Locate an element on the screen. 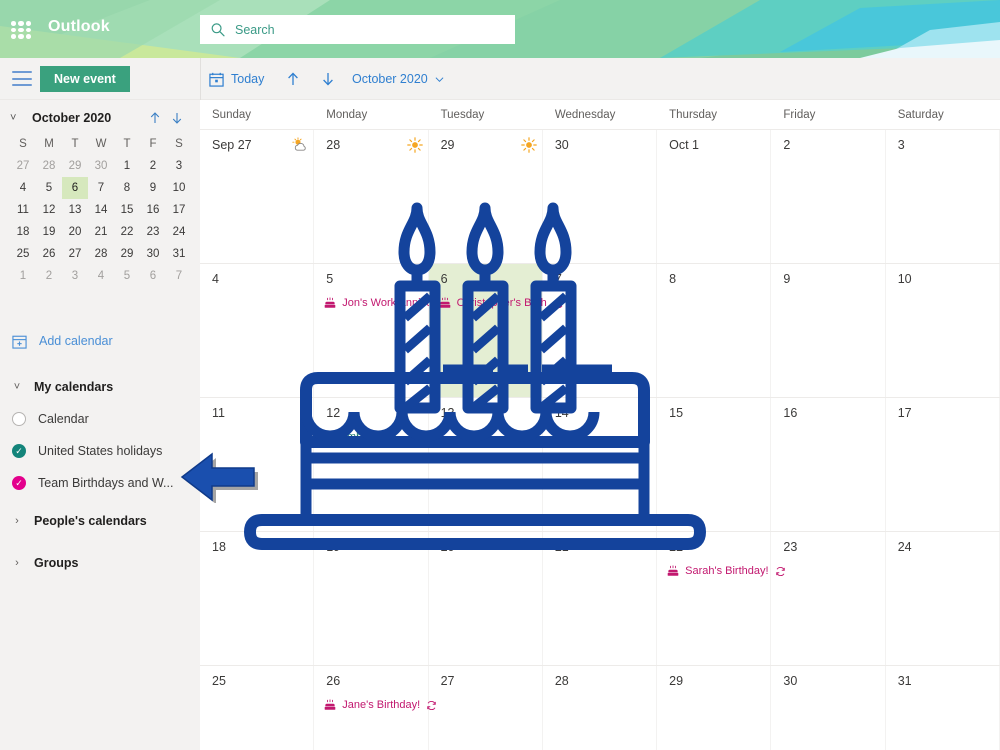  mini-calendar-day: 22 is located at coordinates (127, 232).